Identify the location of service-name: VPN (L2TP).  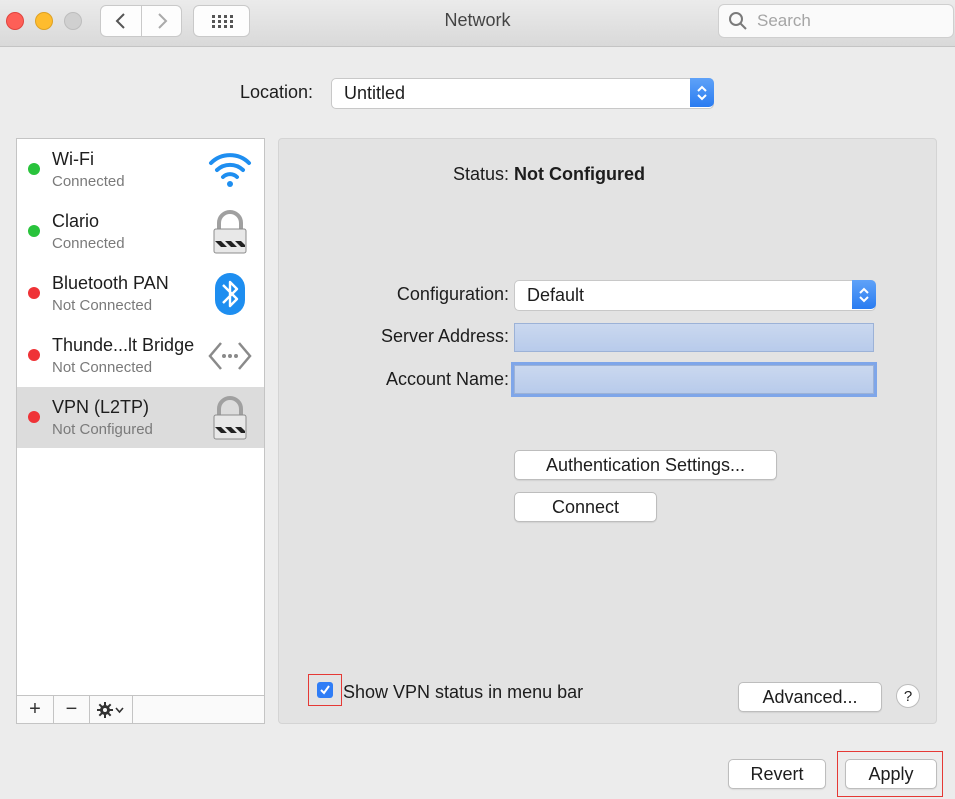
(101, 407).